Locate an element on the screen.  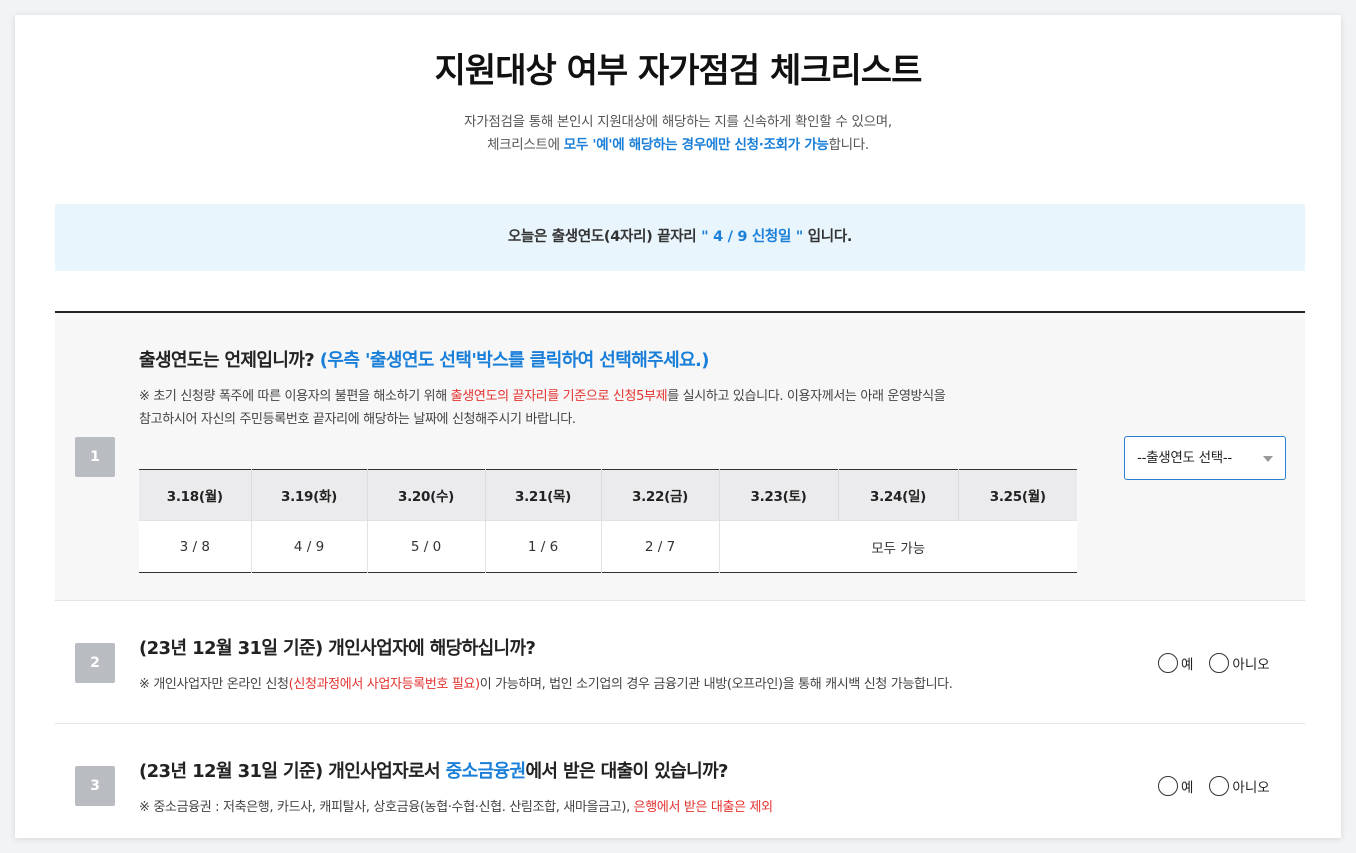
schedule-date-header: 3.25(월) is located at coordinates (1017, 495).